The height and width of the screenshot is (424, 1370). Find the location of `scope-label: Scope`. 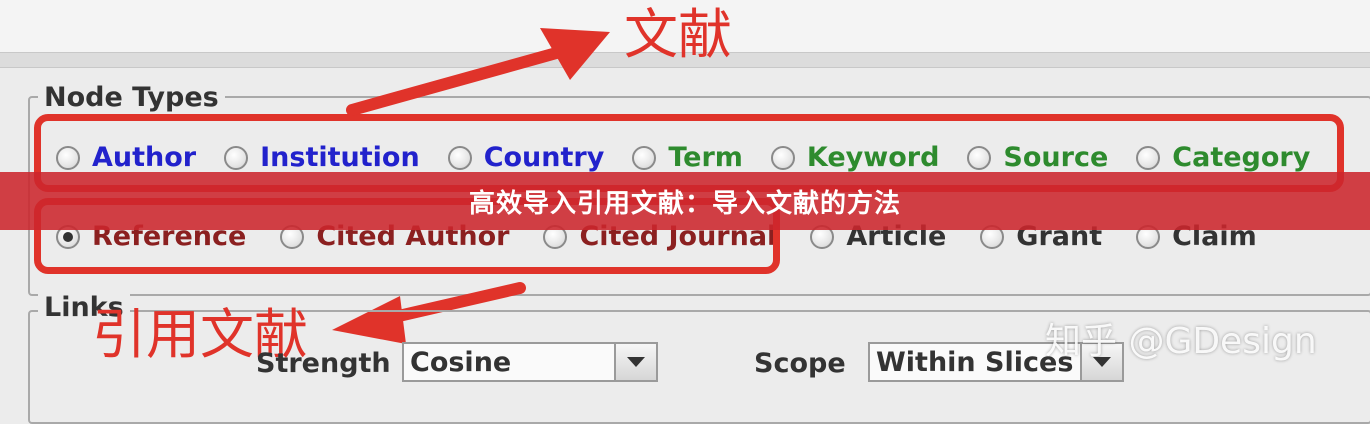

scope-label: Scope is located at coordinates (800, 363).